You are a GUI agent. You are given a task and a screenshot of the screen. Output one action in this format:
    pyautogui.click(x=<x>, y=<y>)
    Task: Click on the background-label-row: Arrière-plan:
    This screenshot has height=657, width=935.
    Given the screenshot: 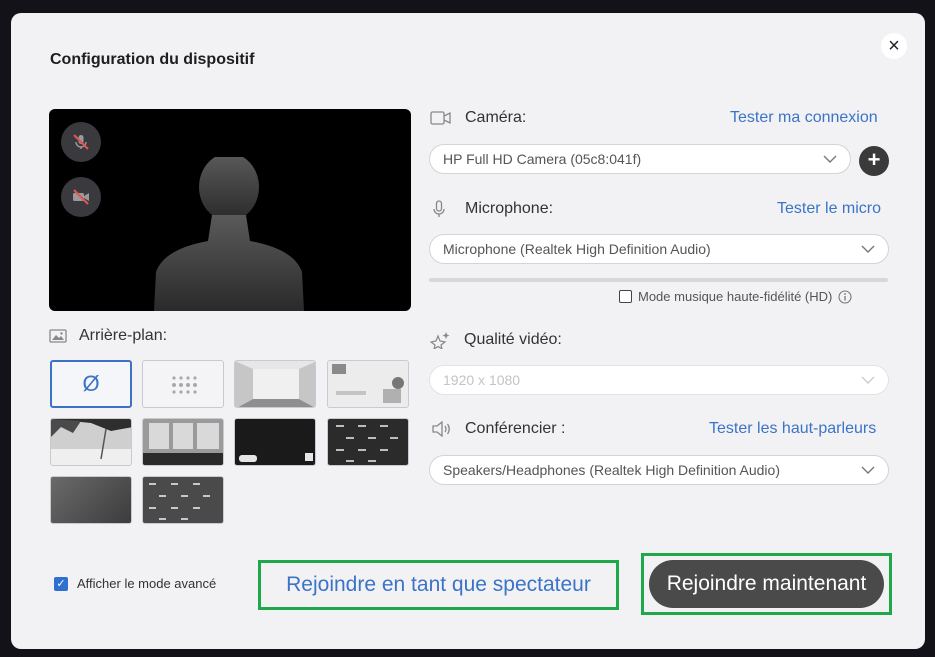 What is the action you would take?
    pyautogui.click(x=108, y=336)
    